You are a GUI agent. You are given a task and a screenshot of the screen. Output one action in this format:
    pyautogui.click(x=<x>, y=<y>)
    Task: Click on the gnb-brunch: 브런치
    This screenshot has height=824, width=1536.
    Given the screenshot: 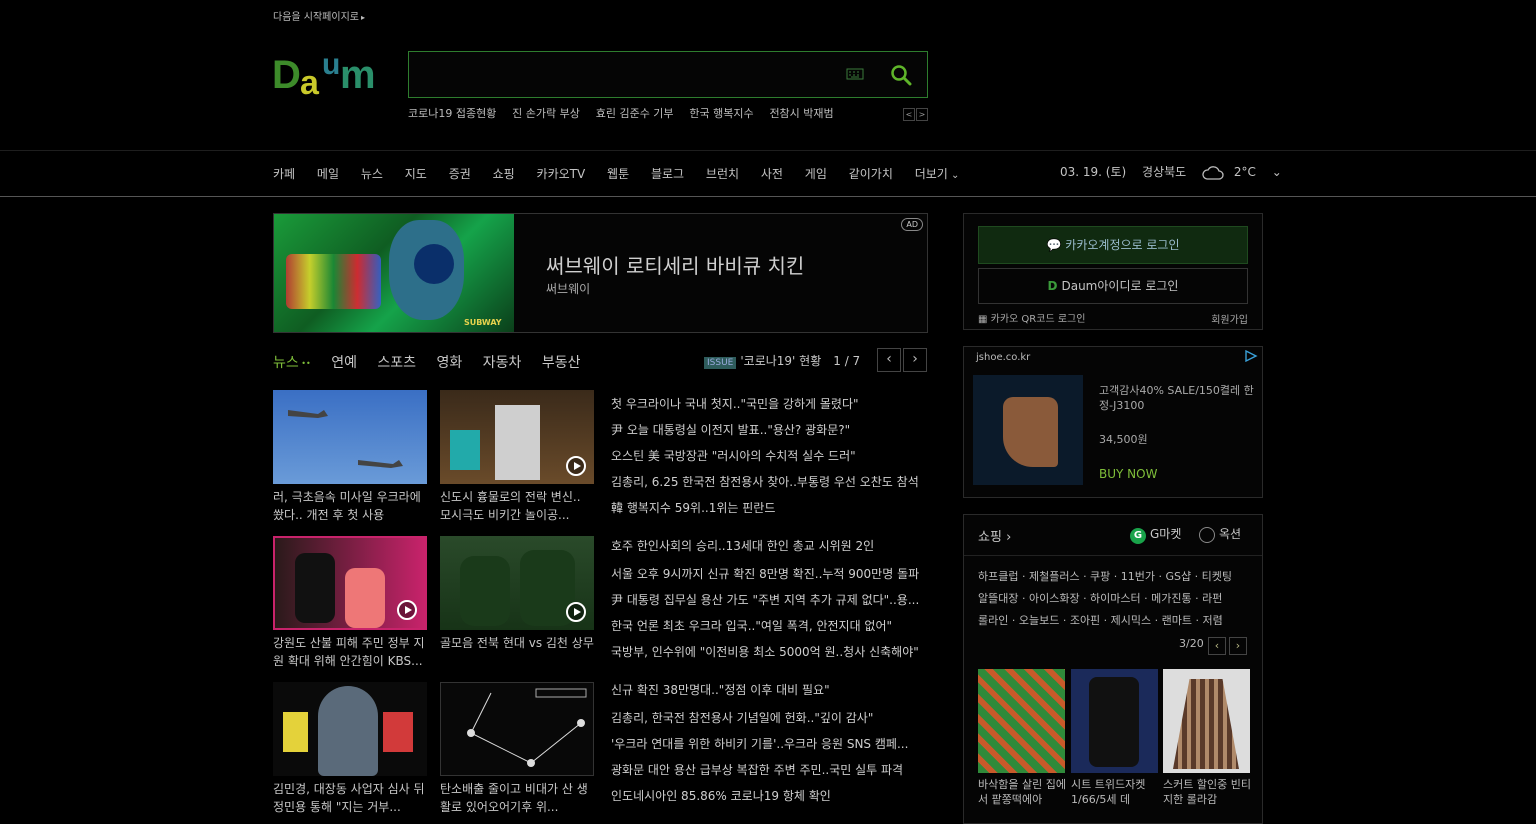 What is the action you would take?
    pyautogui.click(x=722, y=174)
    